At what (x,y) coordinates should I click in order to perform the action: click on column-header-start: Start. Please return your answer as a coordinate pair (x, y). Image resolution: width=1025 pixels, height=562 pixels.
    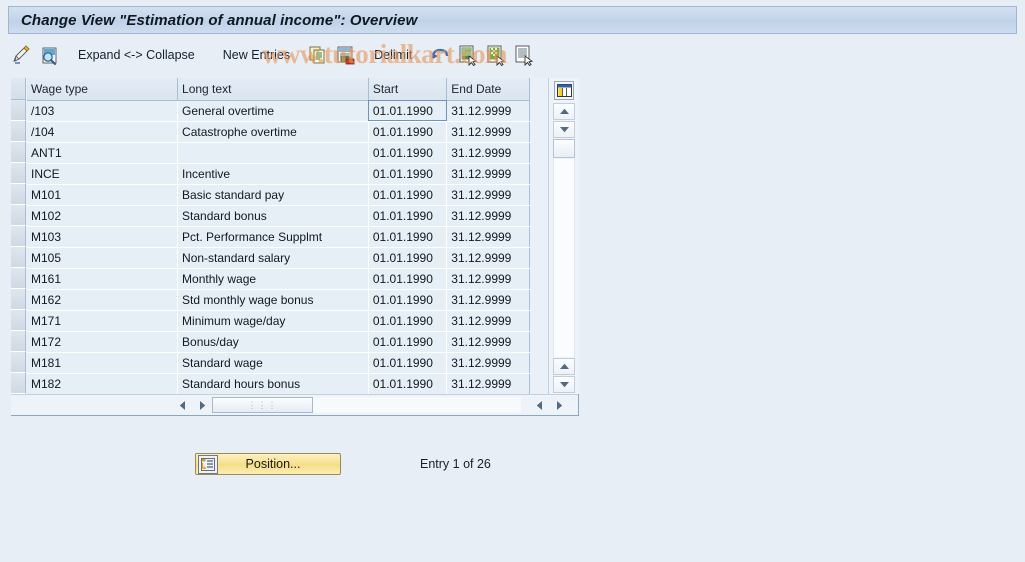
    Looking at the image, I should click on (408, 89).